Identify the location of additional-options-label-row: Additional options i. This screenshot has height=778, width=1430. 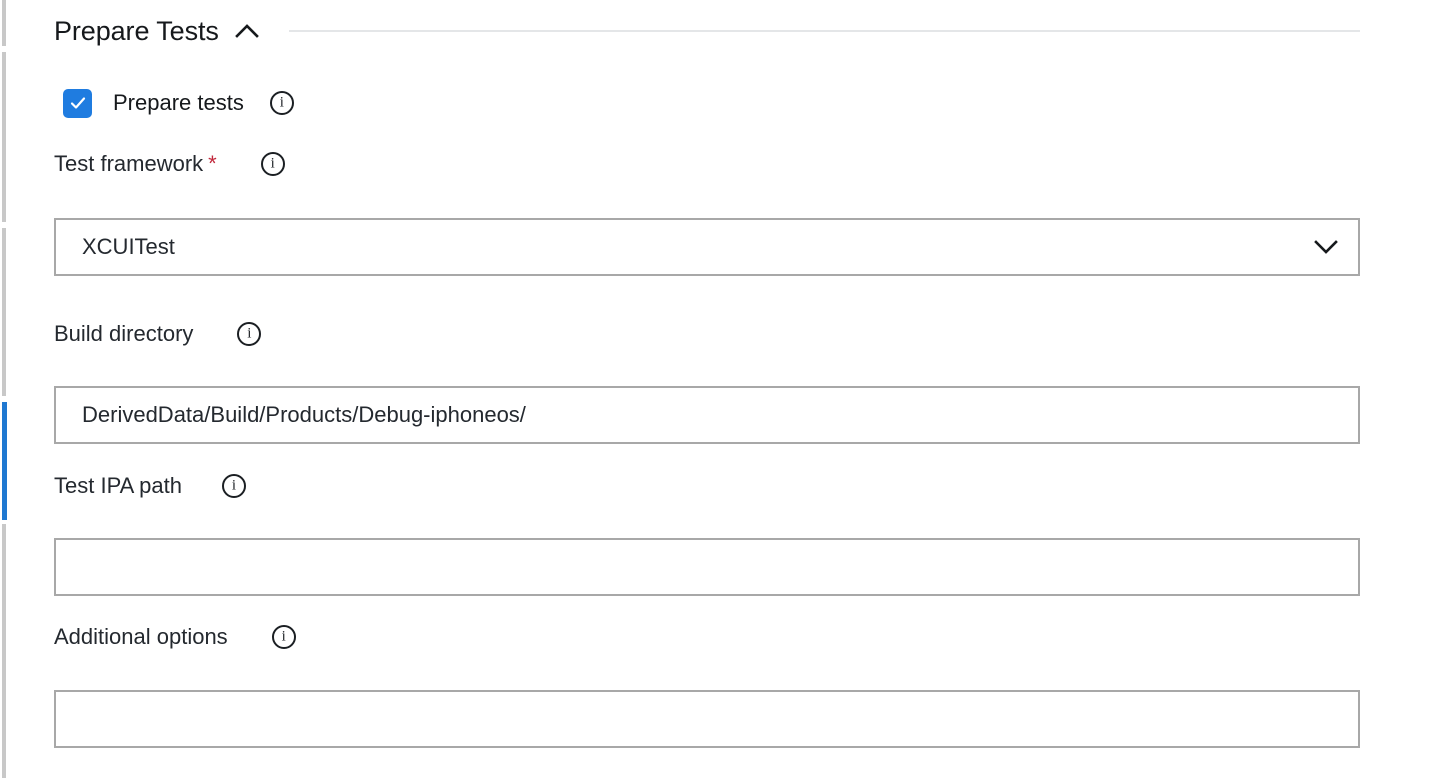
(175, 637).